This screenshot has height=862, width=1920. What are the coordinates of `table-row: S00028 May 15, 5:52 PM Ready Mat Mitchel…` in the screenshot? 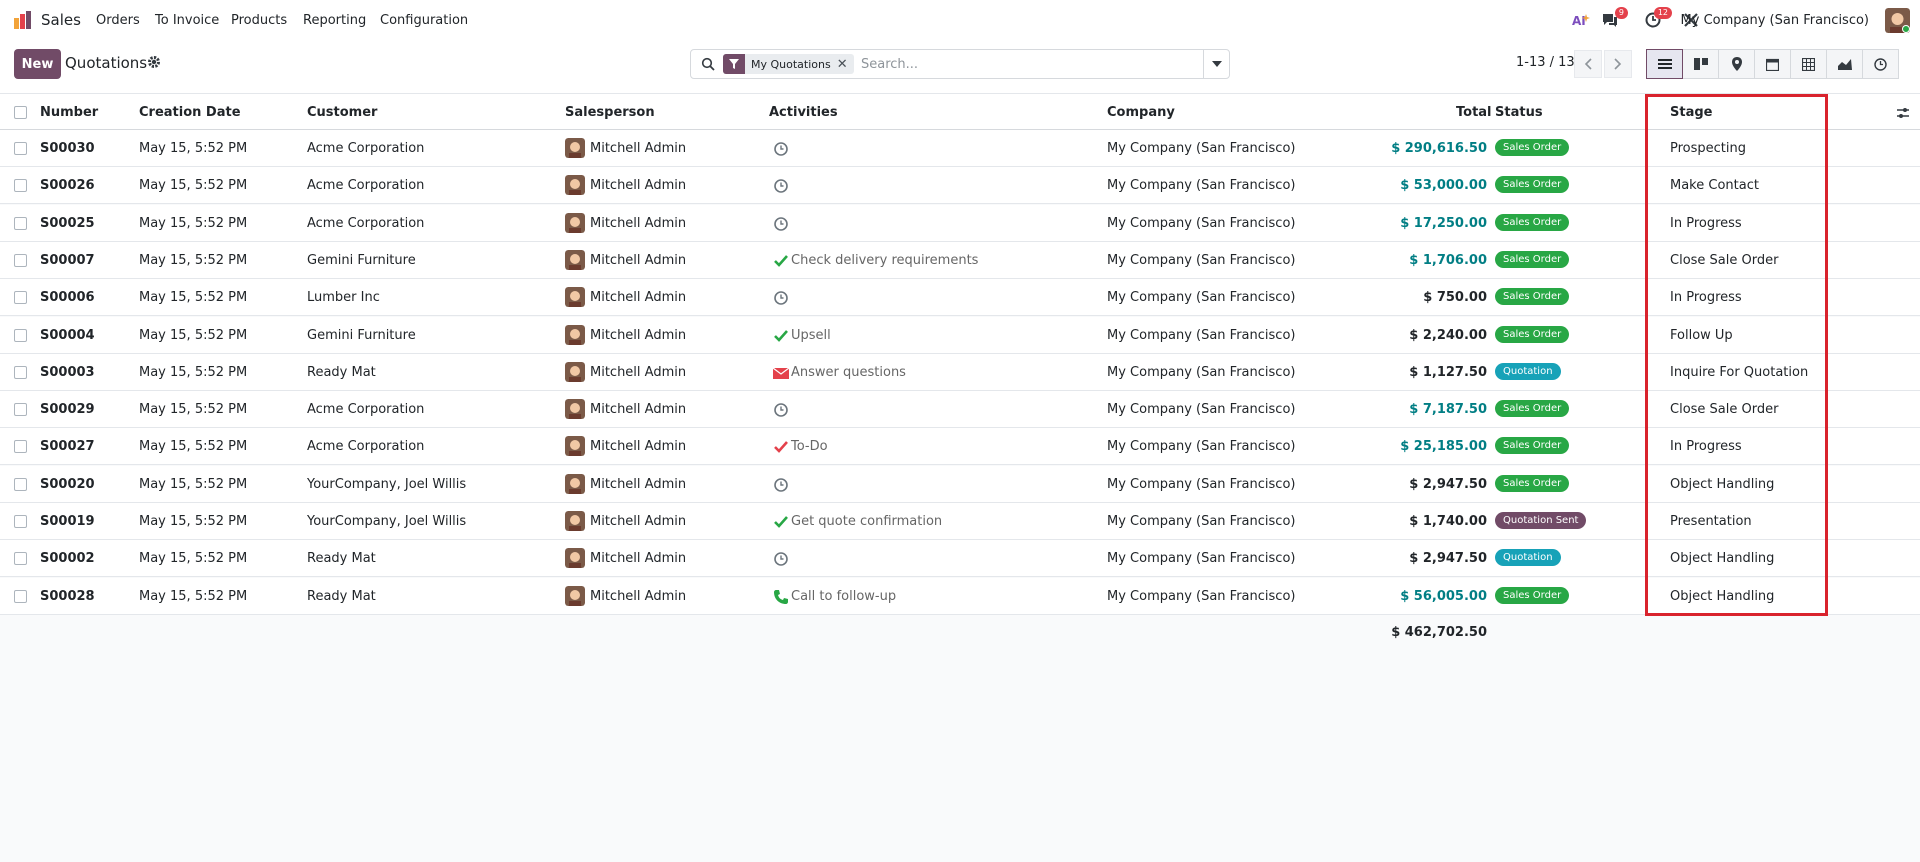 It's located at (960, 596).